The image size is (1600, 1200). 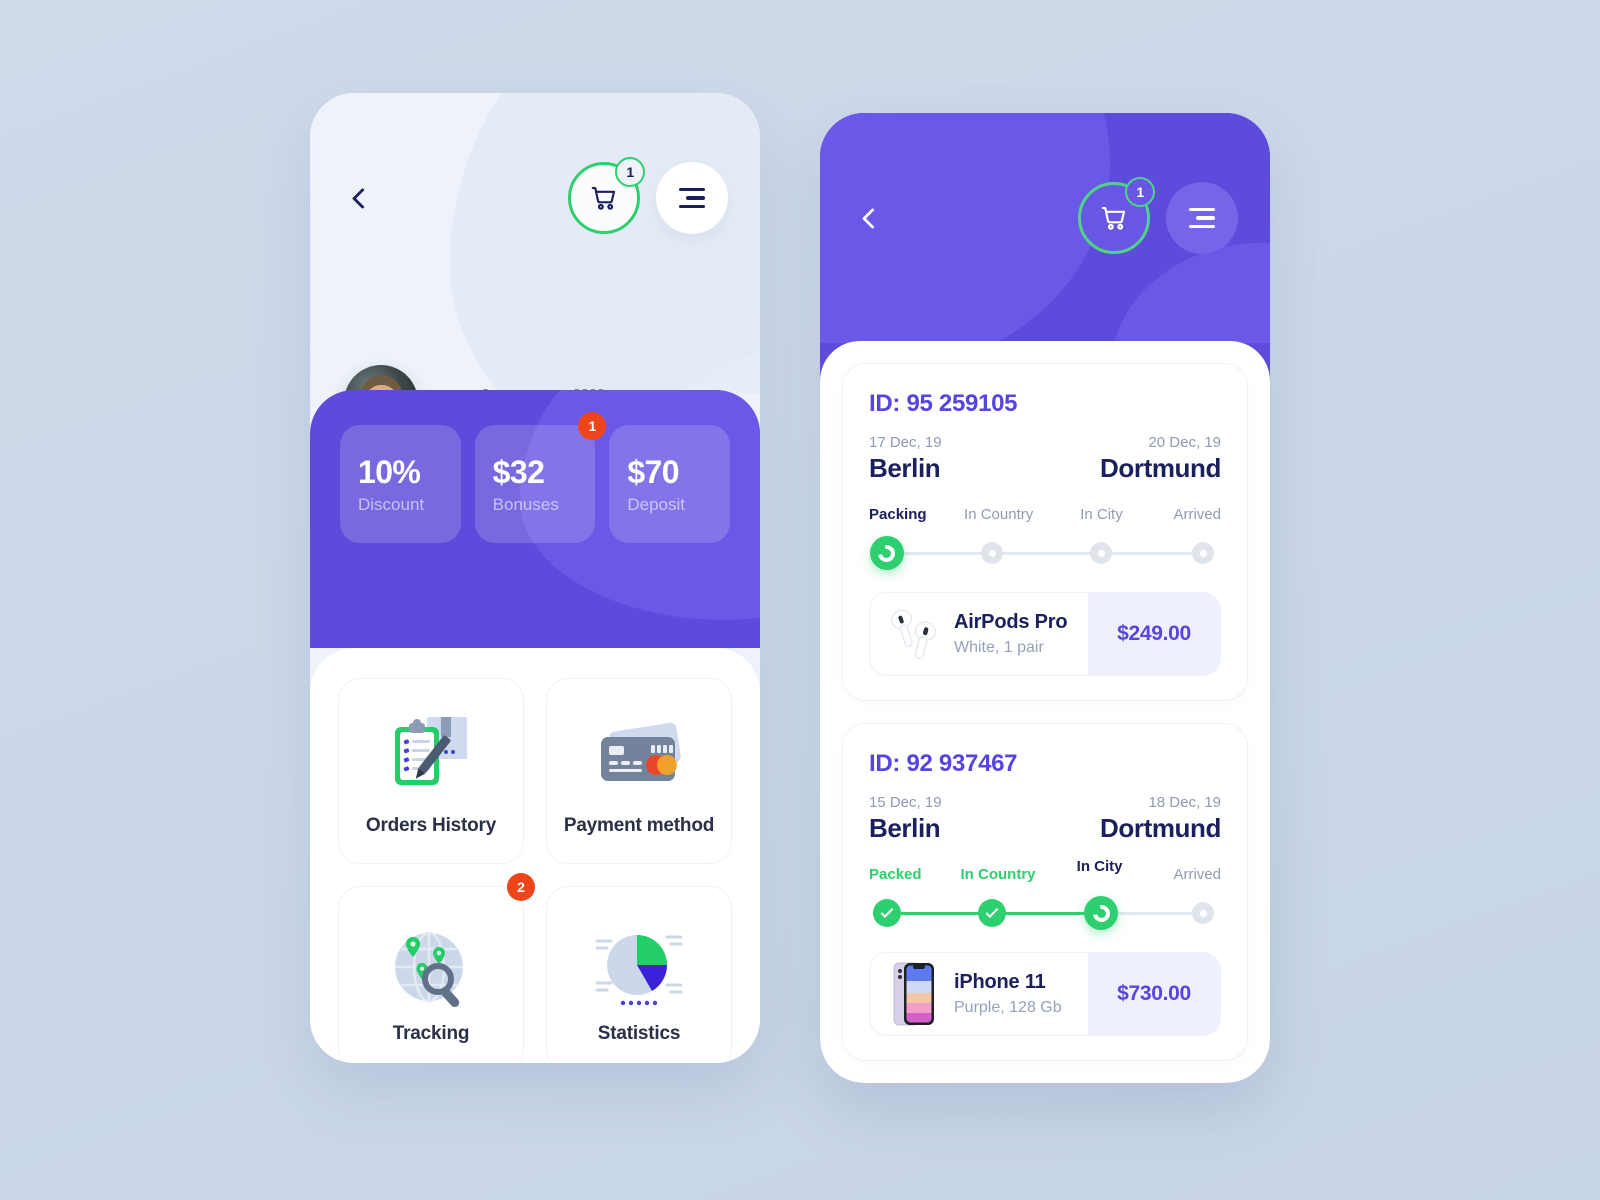 I want to click on product-name: AirPods Pro, so click(x=1011, y=622).